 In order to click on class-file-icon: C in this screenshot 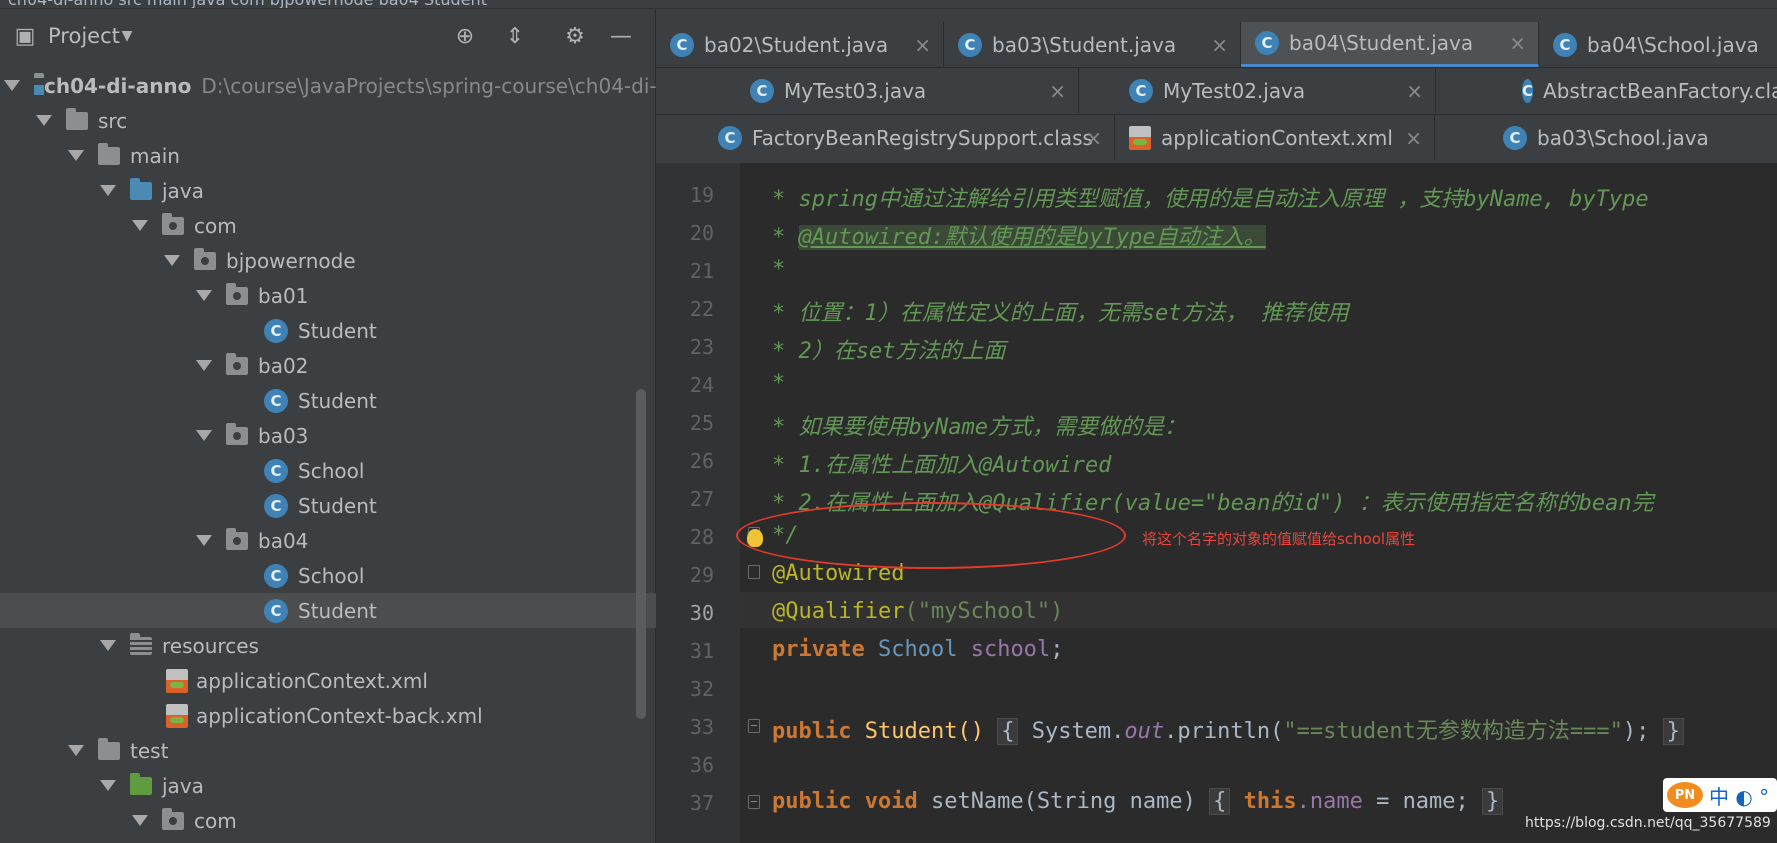, I will do `click(730, 137)`.